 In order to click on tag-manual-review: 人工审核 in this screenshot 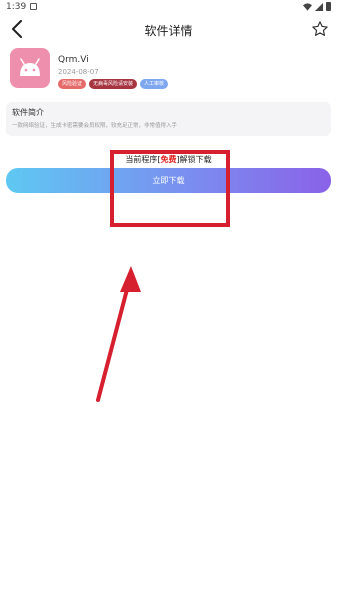, I will do `click(154, 84)`.